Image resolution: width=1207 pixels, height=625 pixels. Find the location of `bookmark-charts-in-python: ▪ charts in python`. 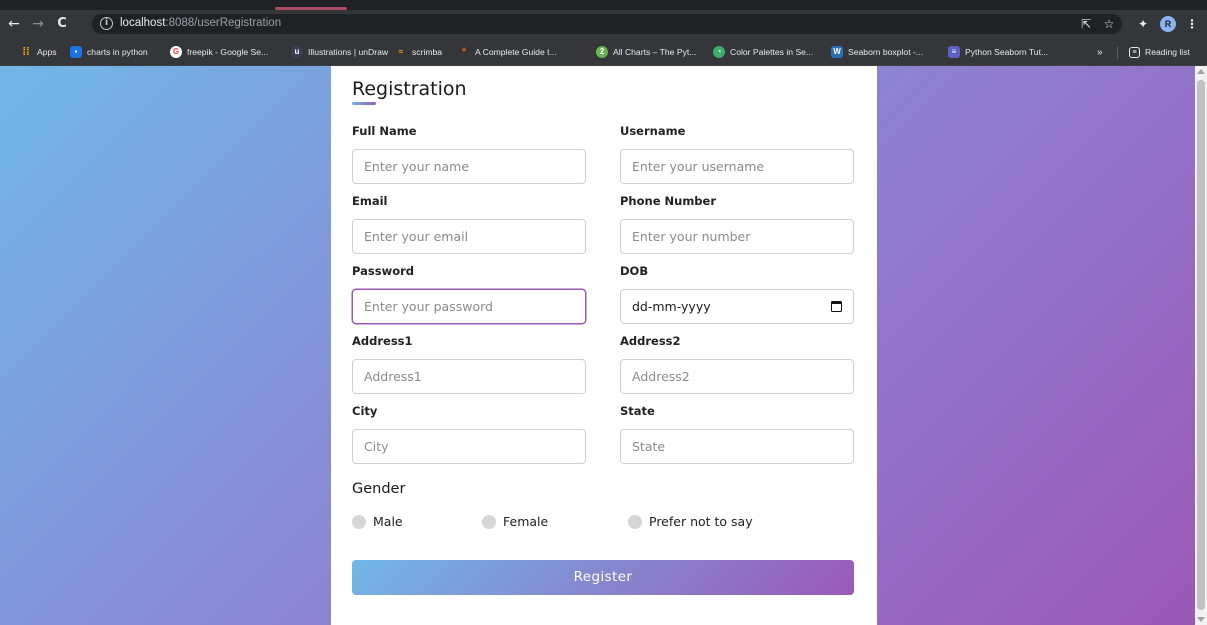

bookmark-charts-in-python: ▪ charts in python is located at coordinates (109, 52).